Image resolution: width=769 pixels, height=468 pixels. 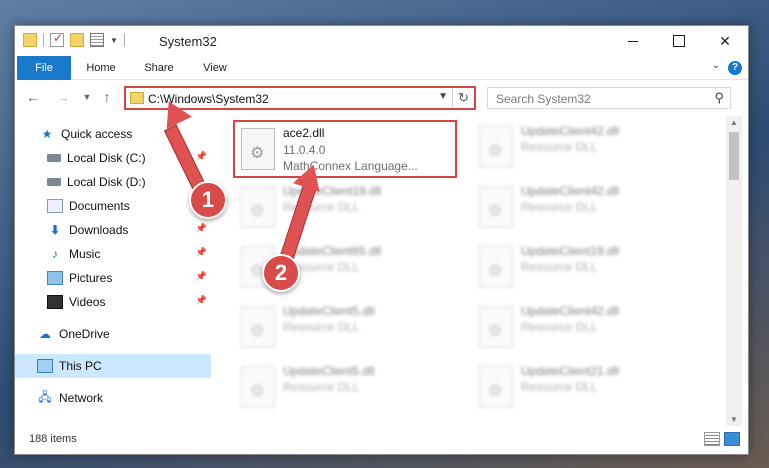 I want to click on documents-icon, so click(x=55, y=206).